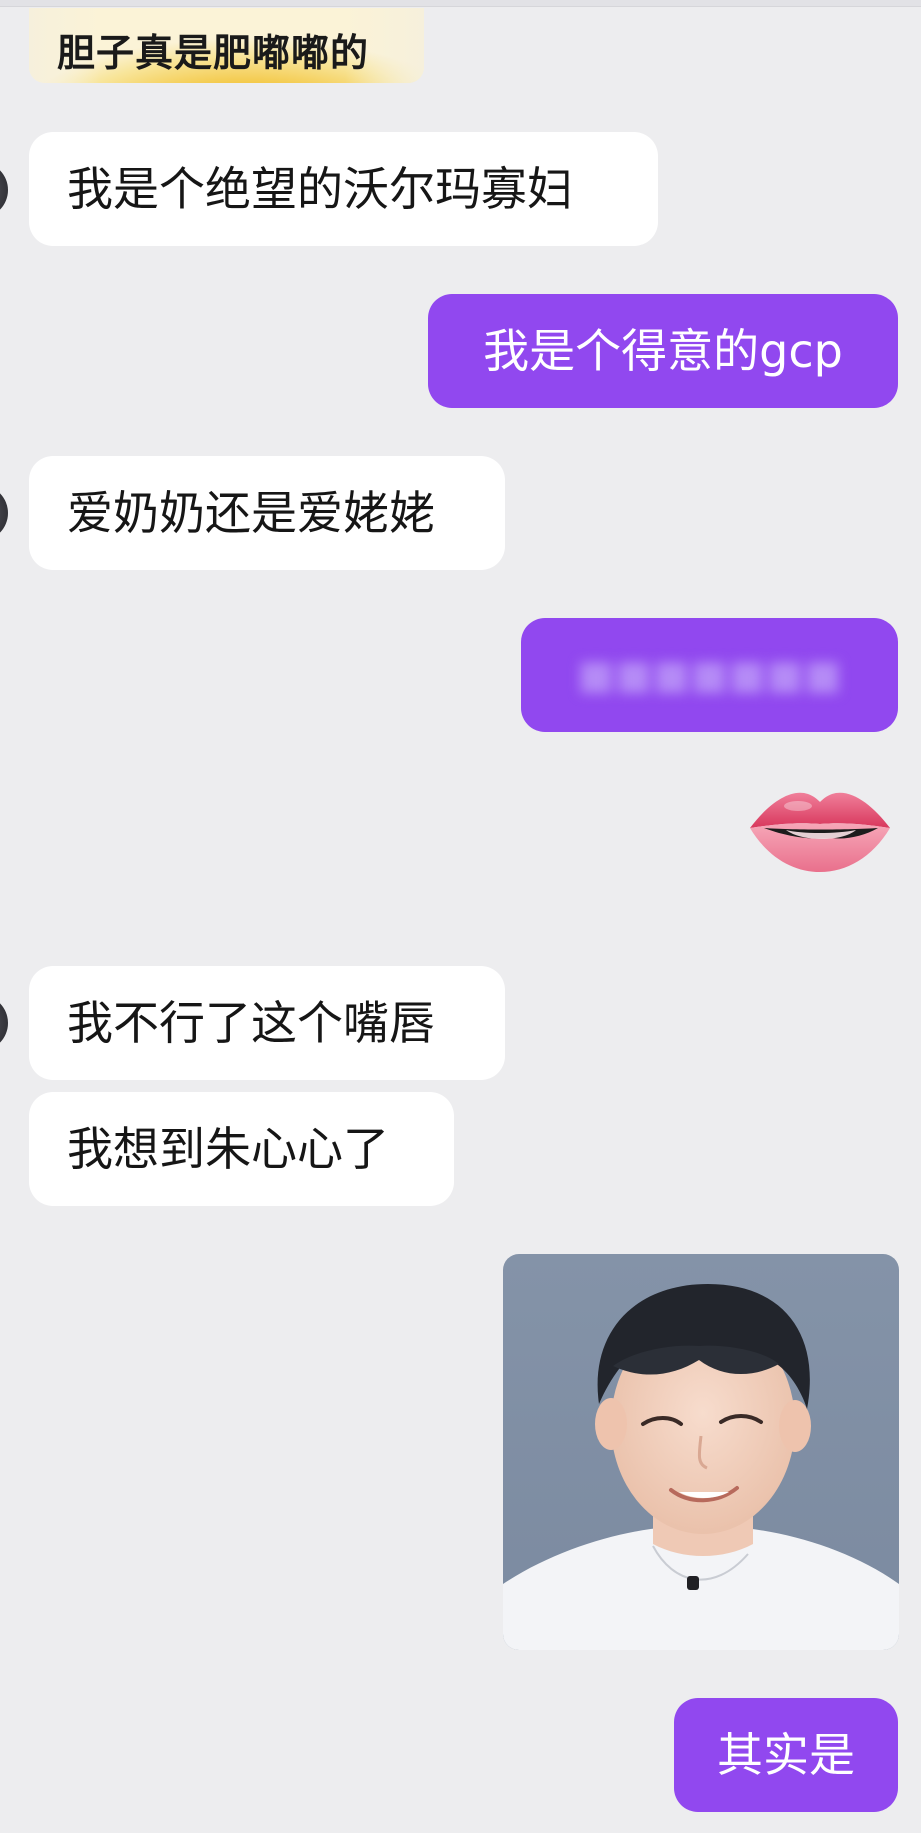  What do you see at coordinates (820, 828) in the screenshot?
I see `biting-lip-emoji` at bounding box center [820, 828].